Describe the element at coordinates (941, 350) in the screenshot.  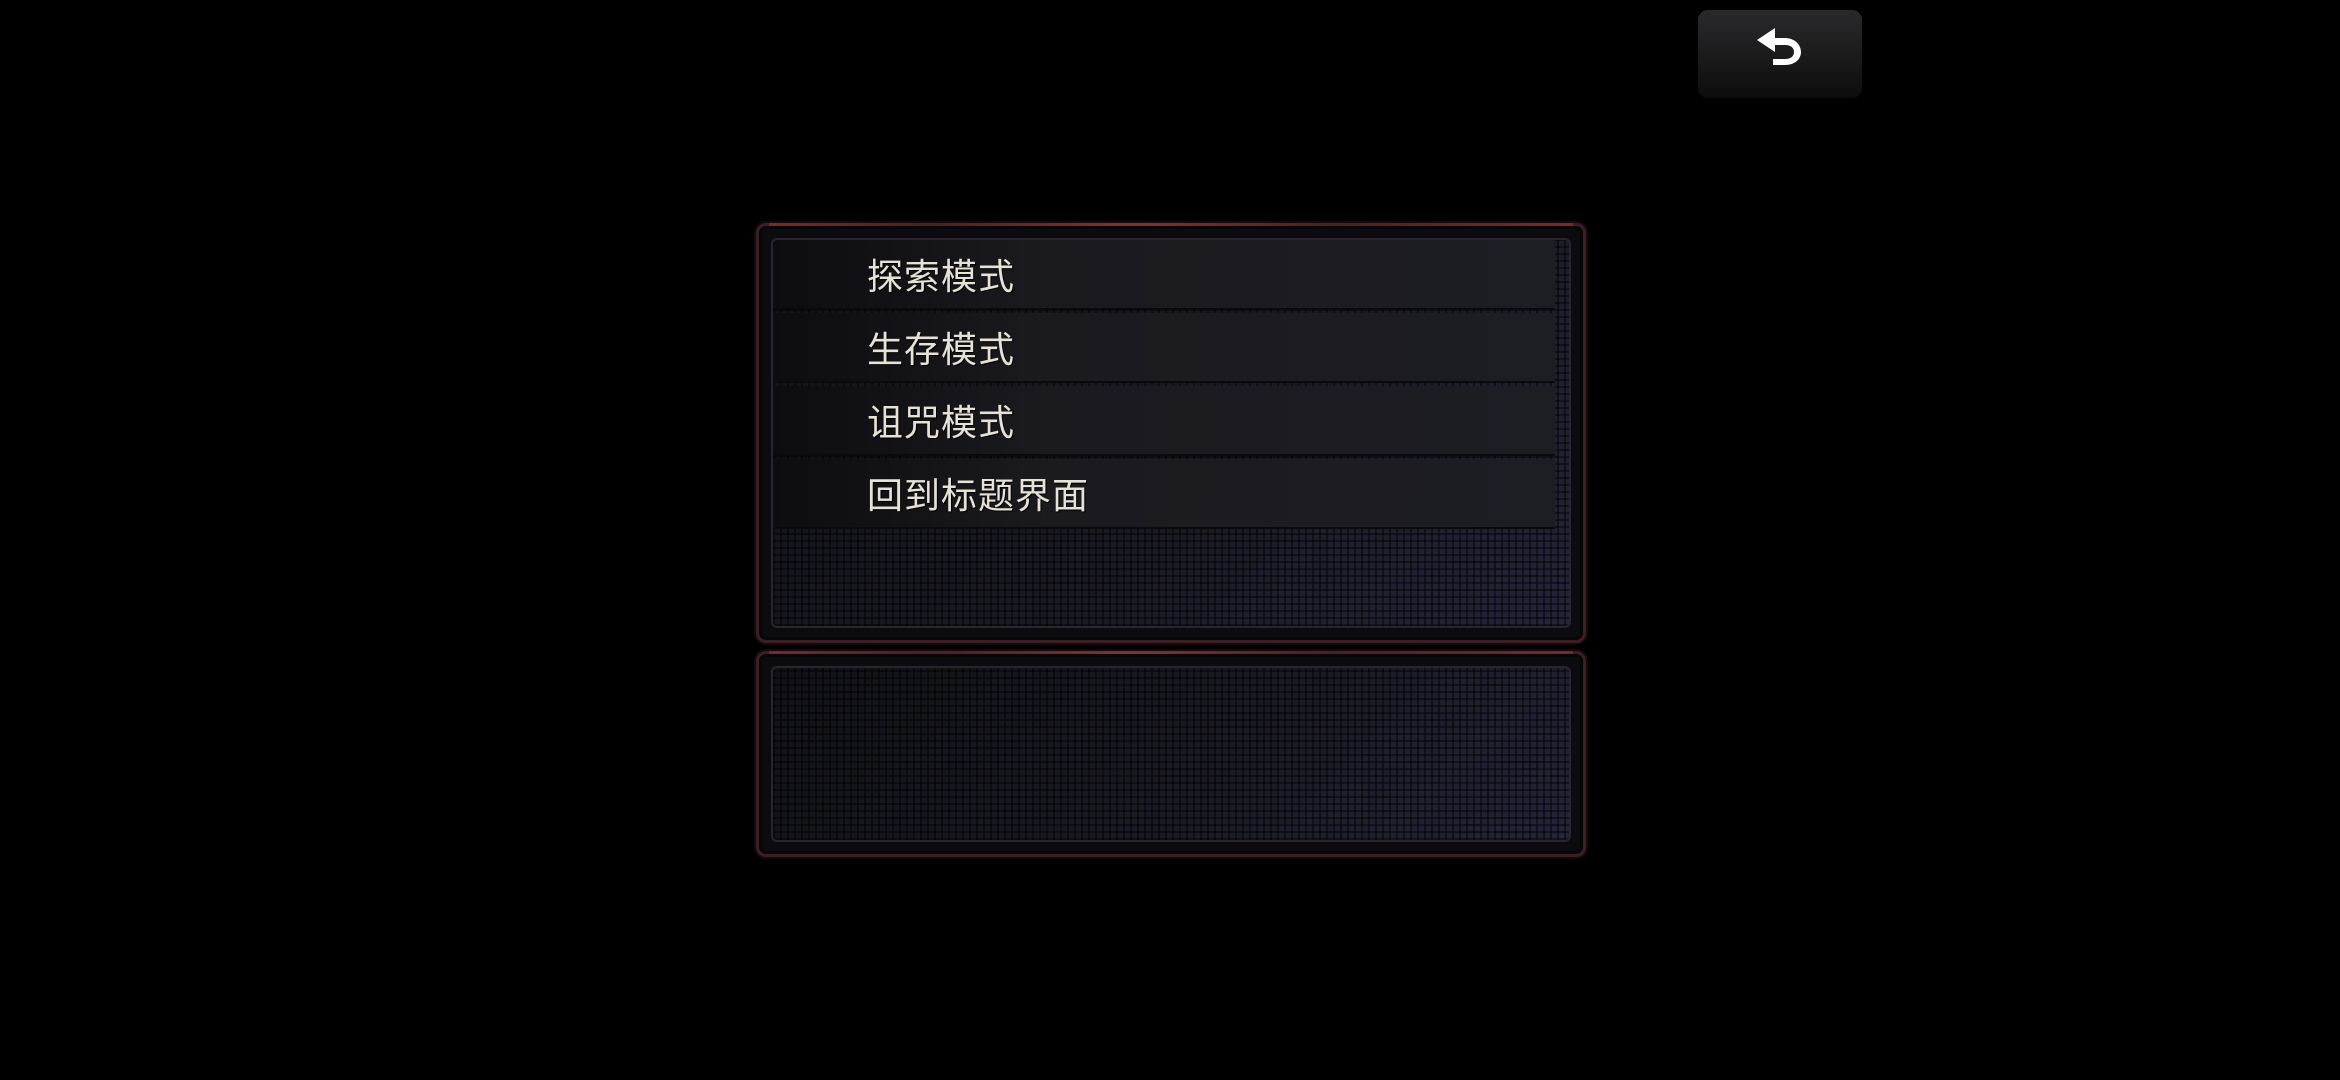
I see `menu-item-label: 生存模式` at that location.